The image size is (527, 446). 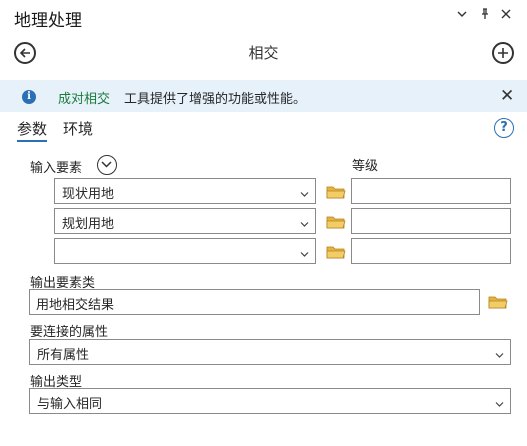 What do you see at coordinates (78, 128) in the screenshot?
I see `tab-environments: 环境` at bounding box center [78, 128].